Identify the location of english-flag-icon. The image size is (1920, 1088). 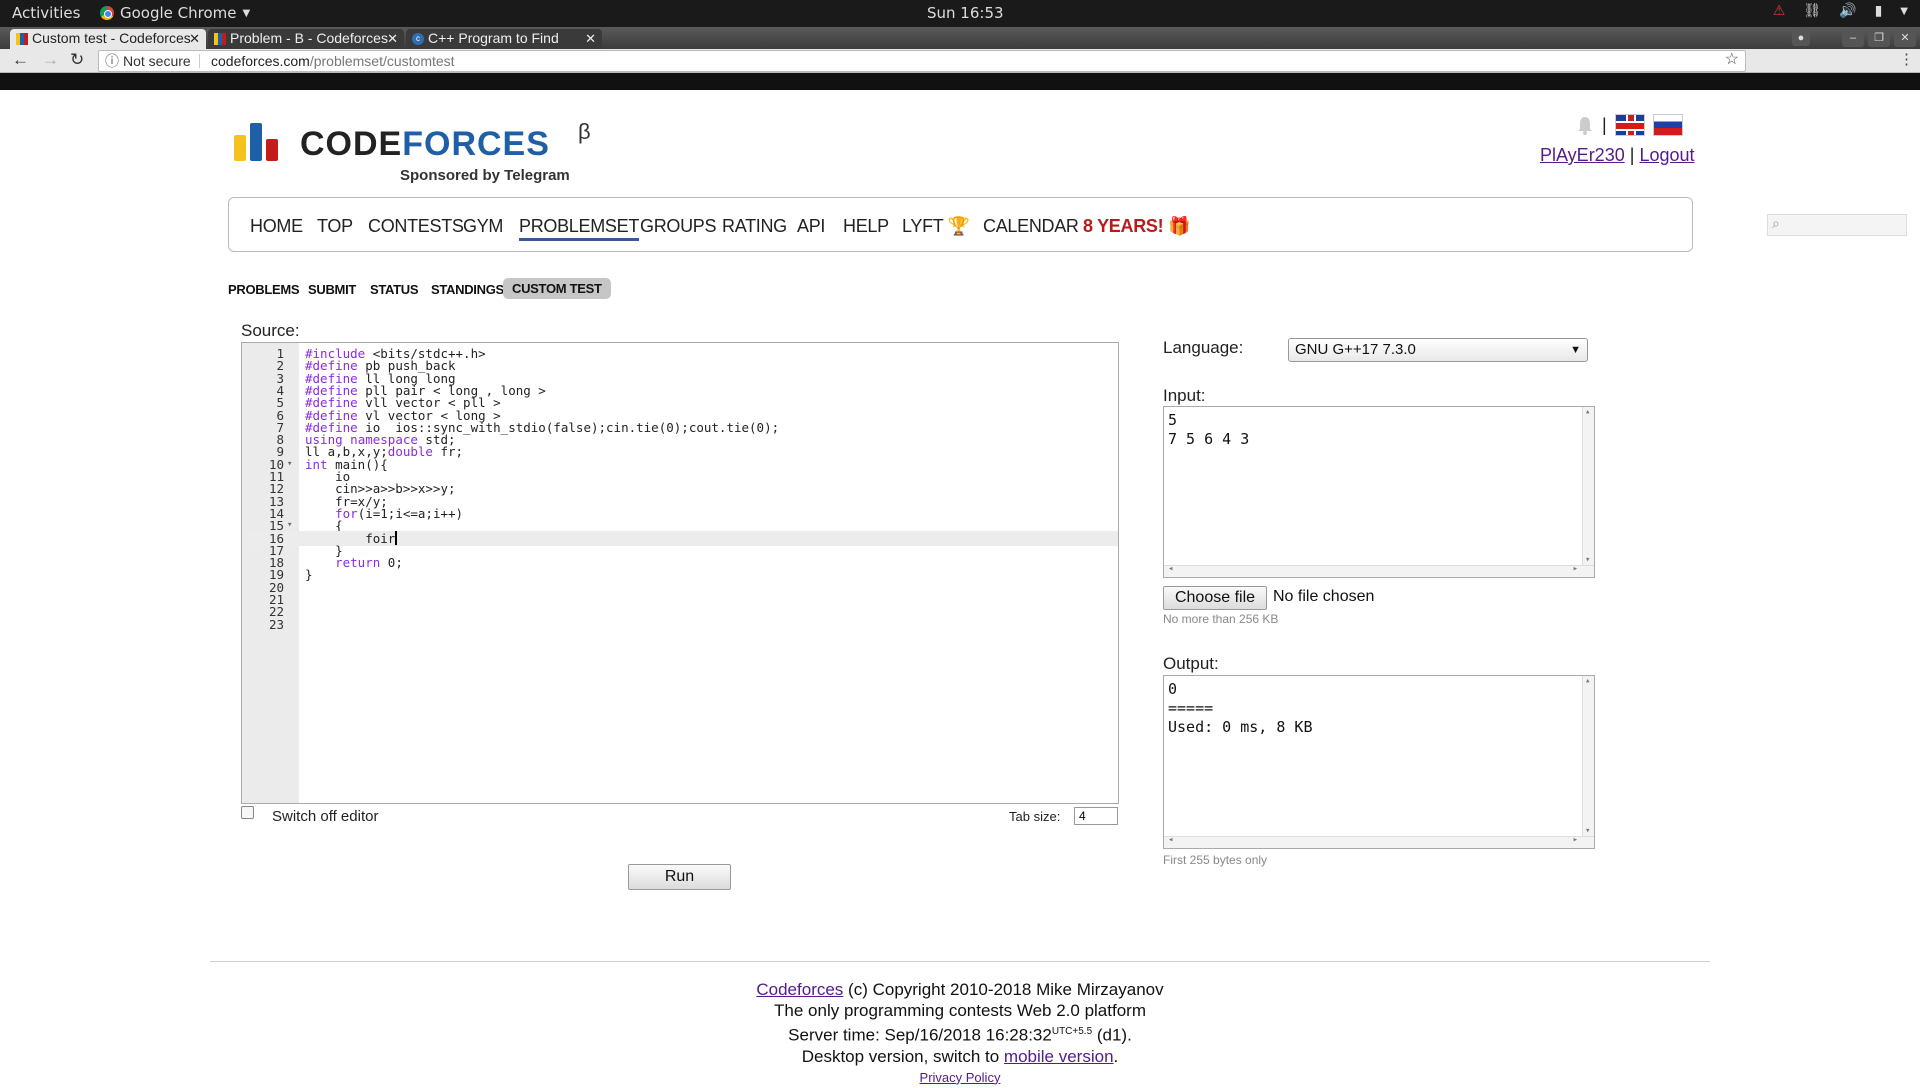
(1629, 125).